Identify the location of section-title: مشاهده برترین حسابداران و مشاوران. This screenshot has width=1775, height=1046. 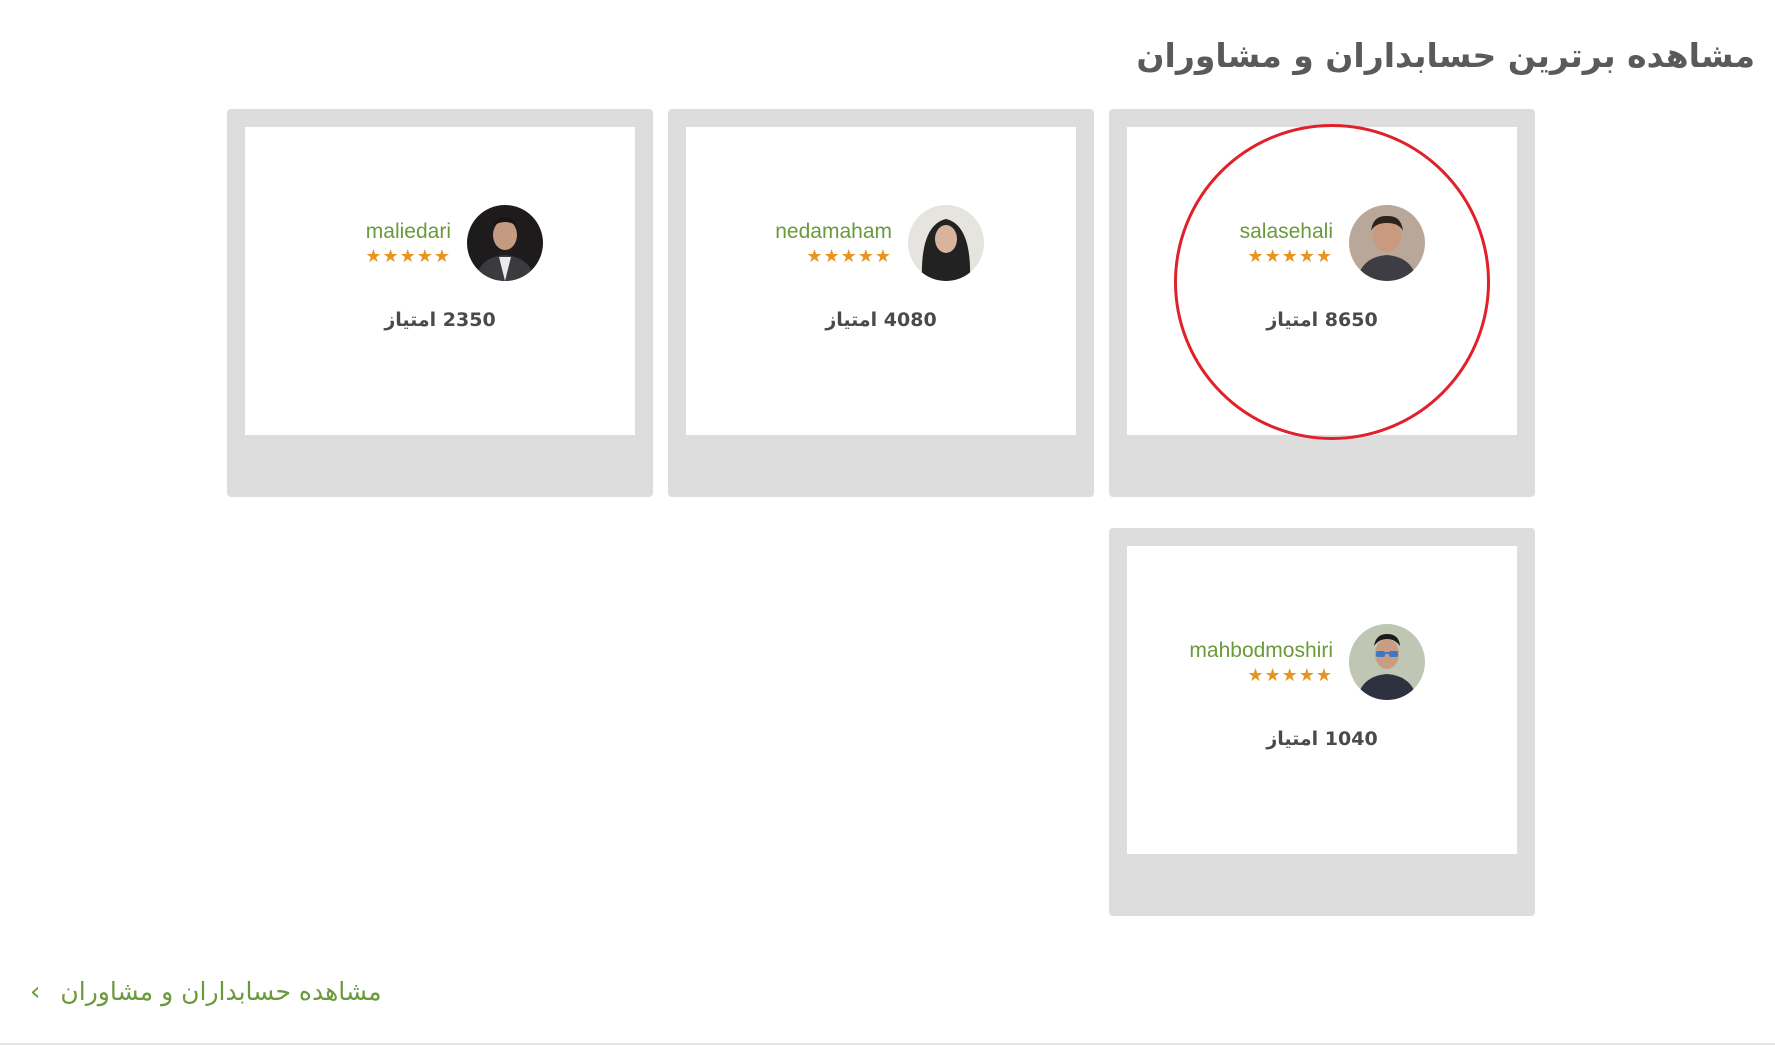
(1445, 55).